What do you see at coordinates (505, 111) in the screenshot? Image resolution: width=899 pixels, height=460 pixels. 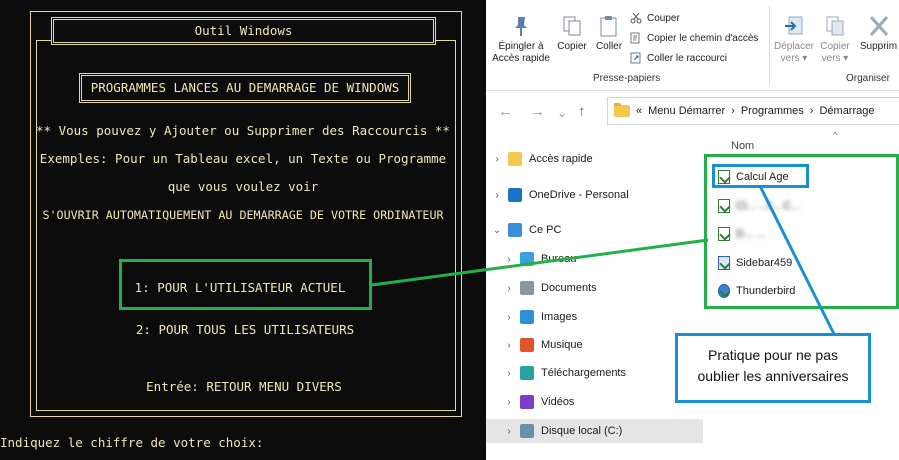 I see `back-arrow-icon: ←` at bounding box center [505, 111].